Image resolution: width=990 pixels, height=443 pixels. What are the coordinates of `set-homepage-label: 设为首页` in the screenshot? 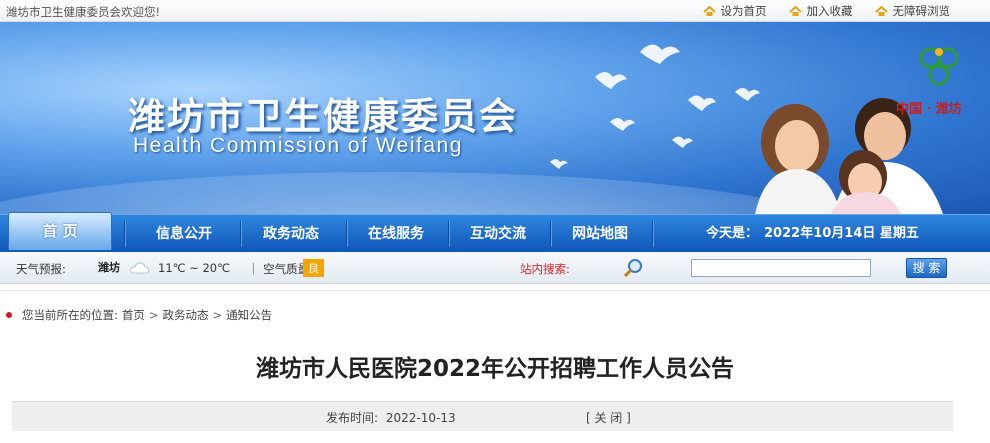 It's located at (743, 11).